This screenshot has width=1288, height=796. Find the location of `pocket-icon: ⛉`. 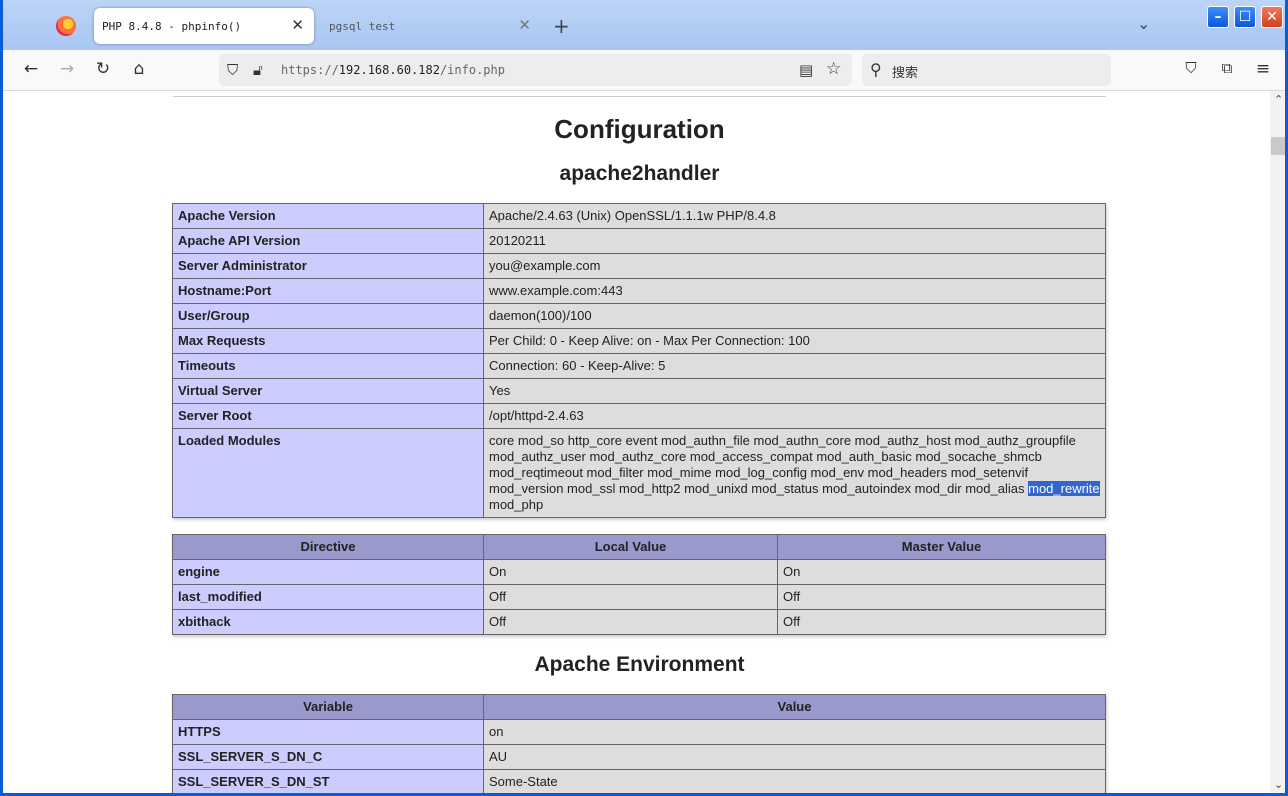

pocket-icon: ⛉ is located at coordinates (1191, 68).